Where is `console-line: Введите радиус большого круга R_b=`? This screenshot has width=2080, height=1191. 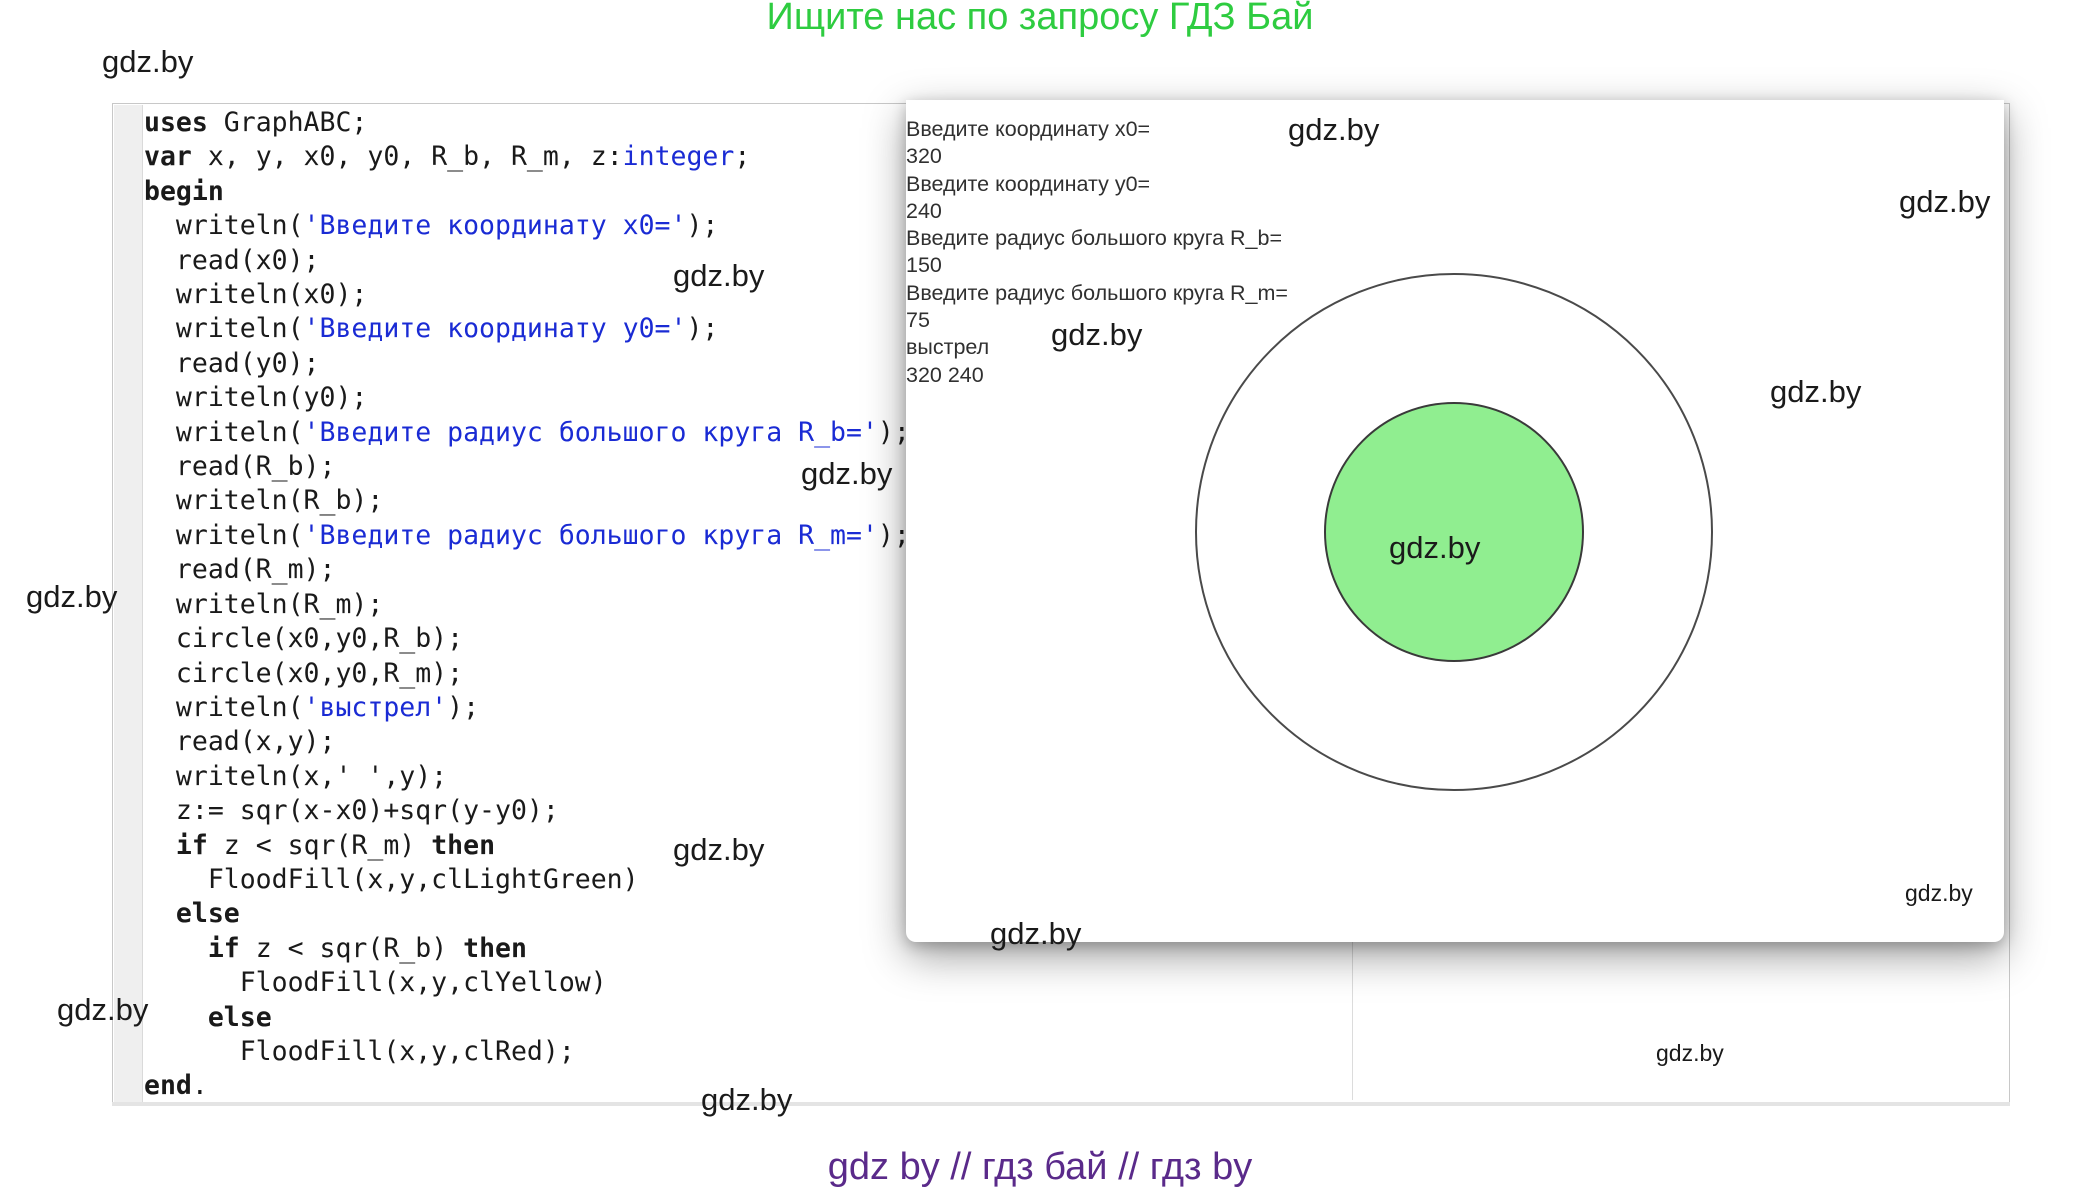
console-line: Введите радиус большого круга R_b= is located at coordinates (1094, 238).